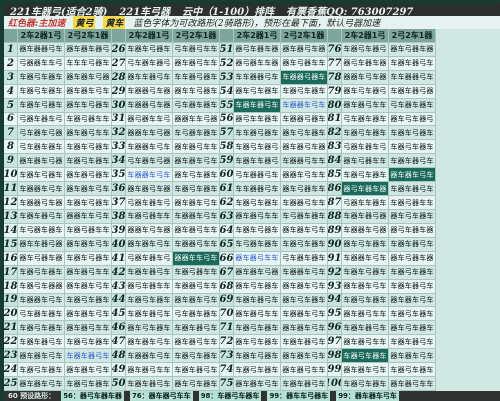 The image size is (500, 401). Describe the element at coordinates (149, 203) in the screenshot. I see `cell-value: 弓器车器车弓` at that location.